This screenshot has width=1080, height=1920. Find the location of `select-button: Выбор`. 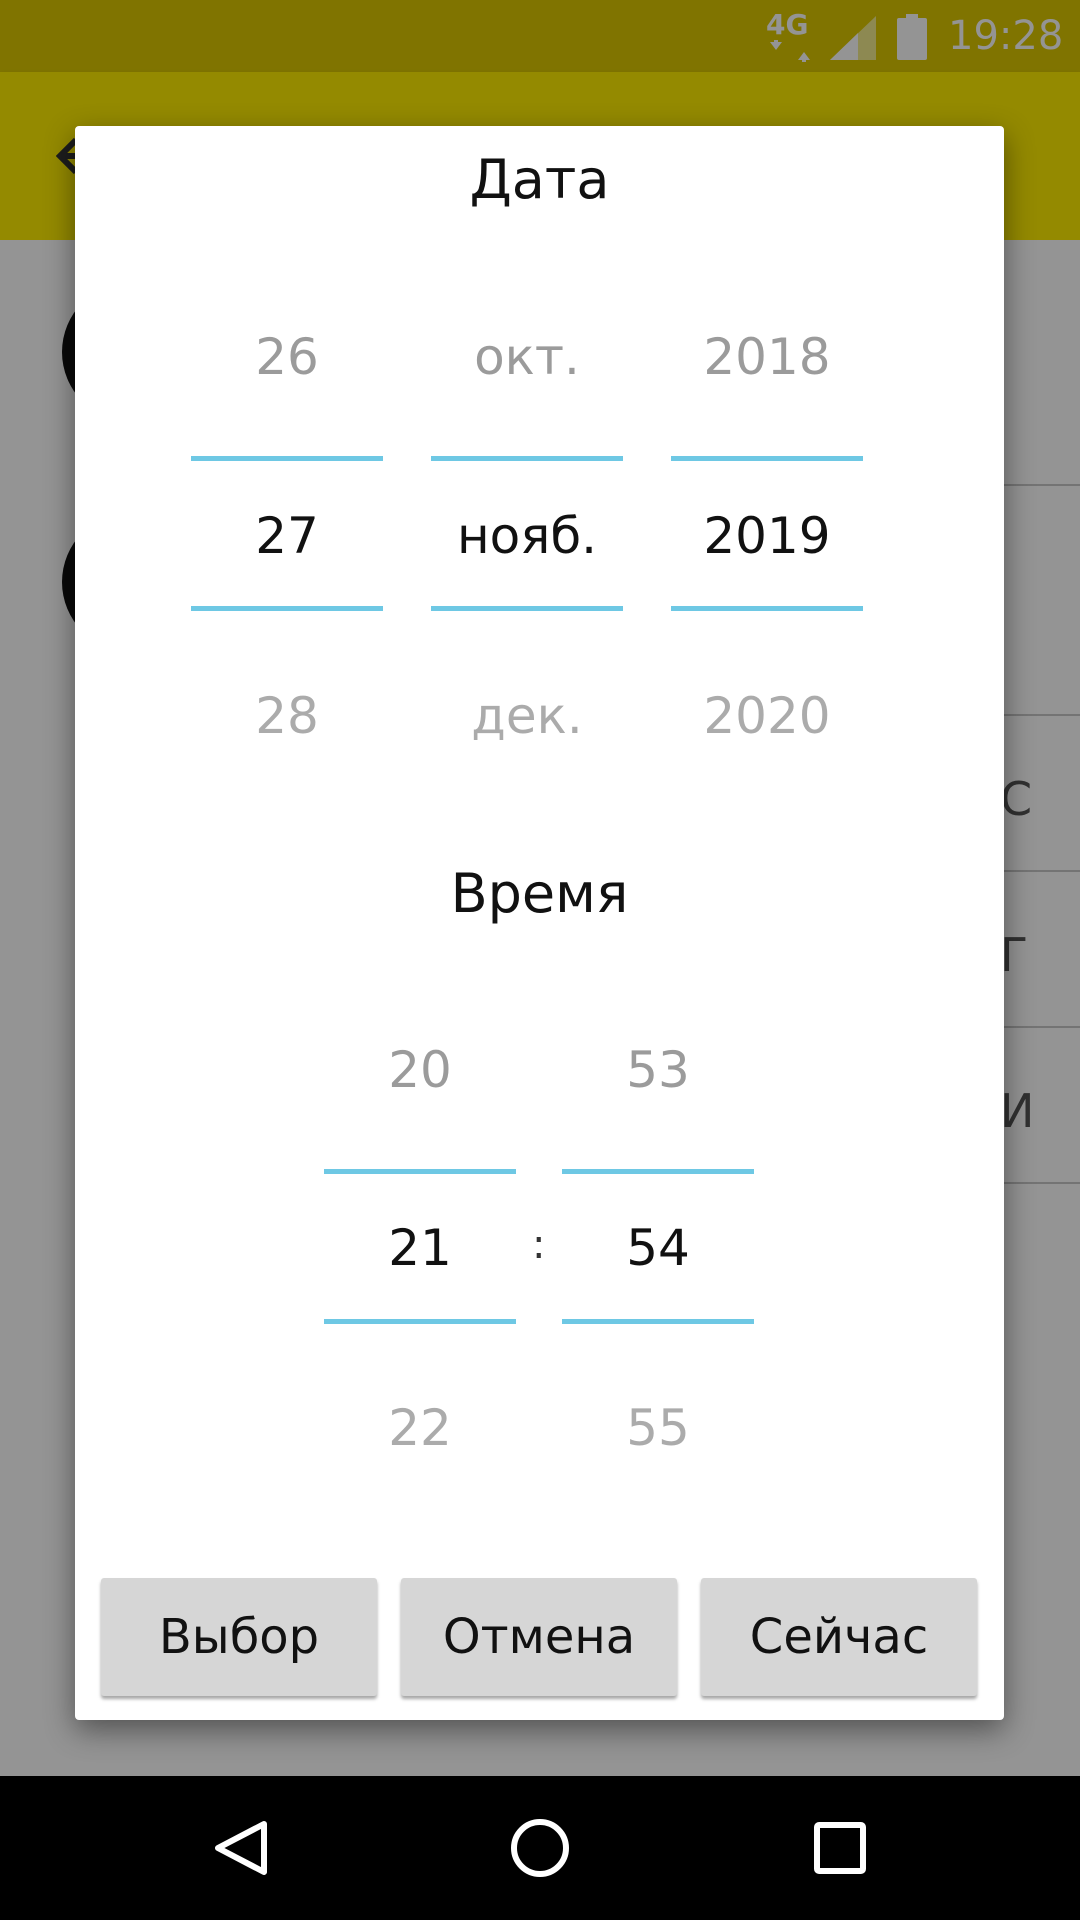

select-button: Выбор is located at coordinates (239, 1637).